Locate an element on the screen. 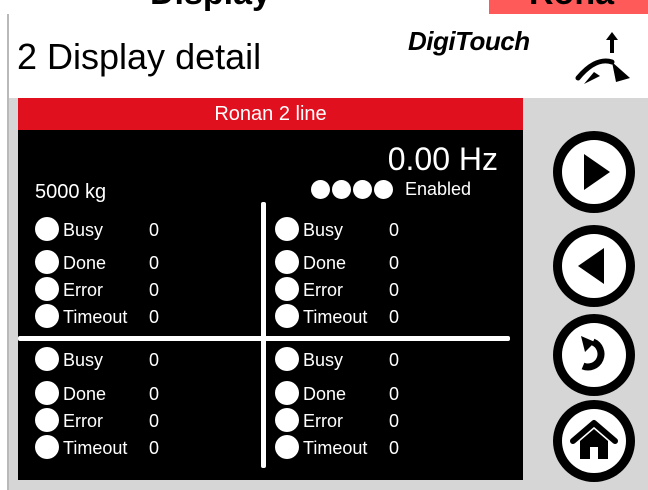 Image resolution: width=648 pixels, height=490 pixels. home-icon is located at coordinates (594, 439).